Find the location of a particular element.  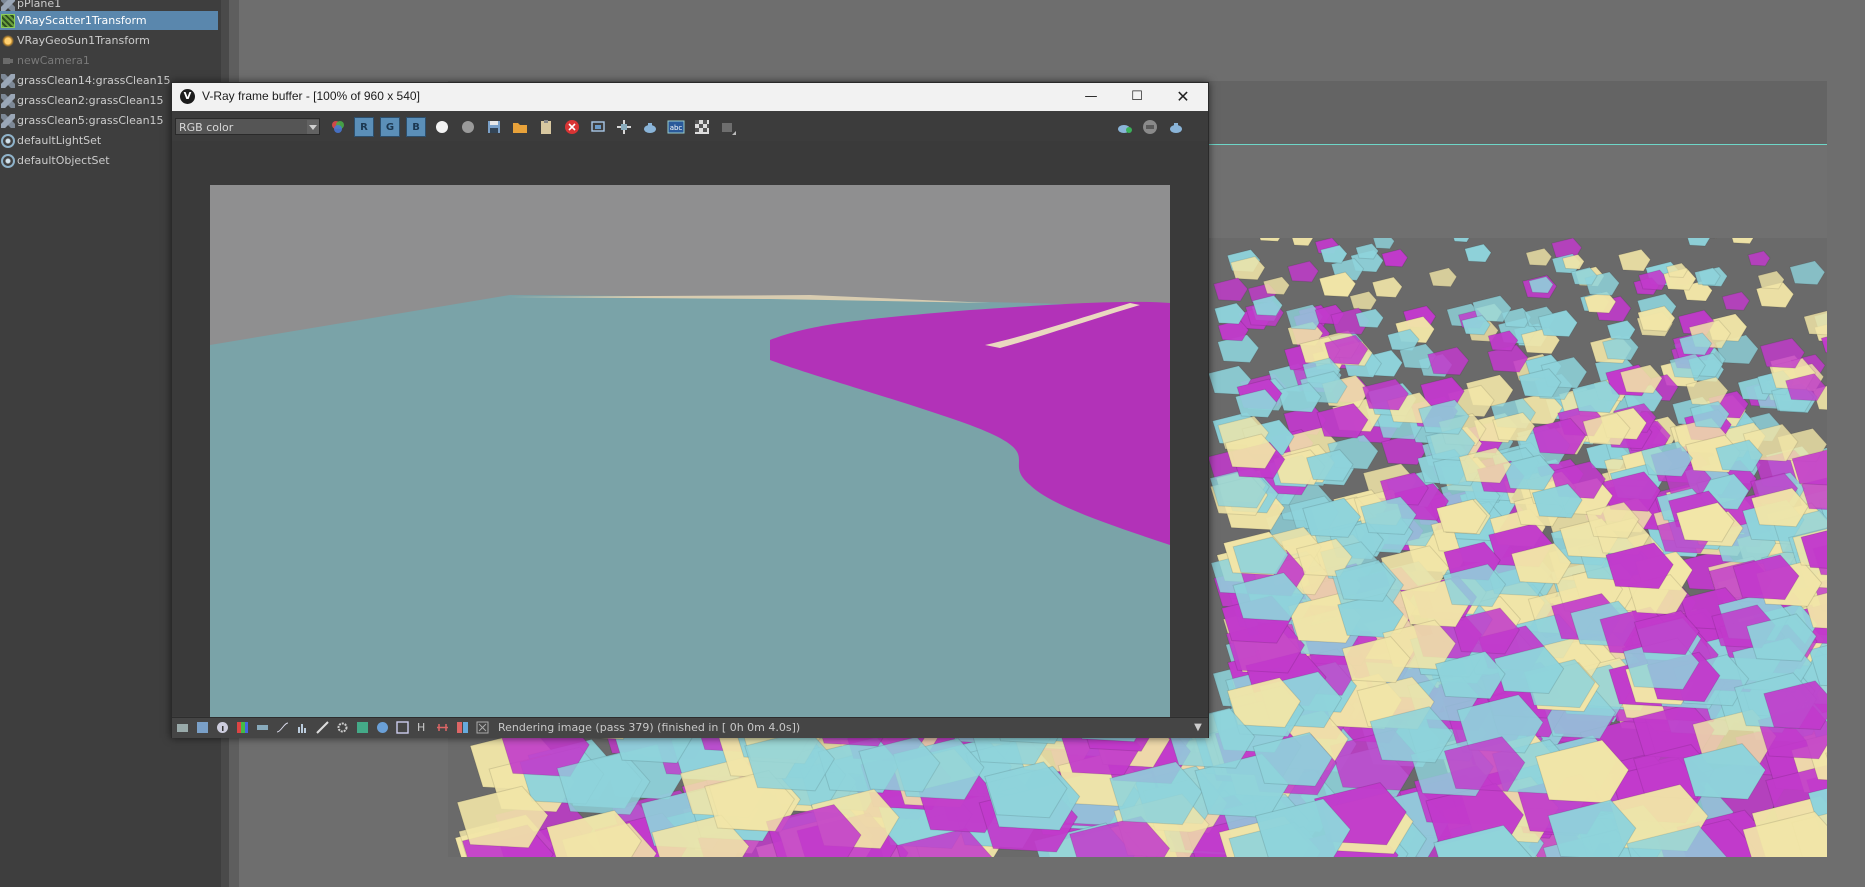

outliner-item-label: grassClean5:grassClean15 is located at coordinates (90, 120).